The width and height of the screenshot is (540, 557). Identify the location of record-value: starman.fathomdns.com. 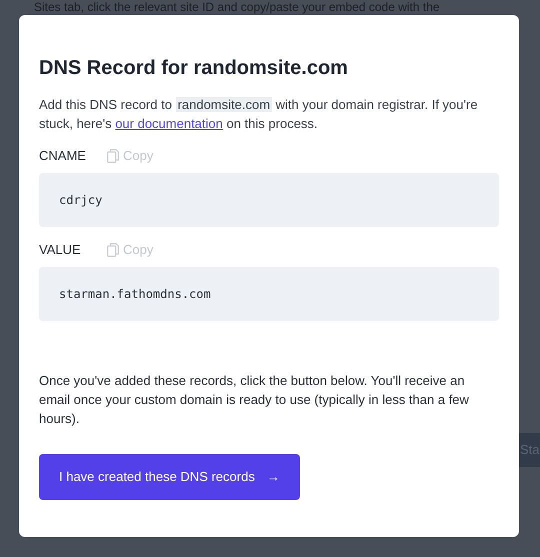
(269, 294).